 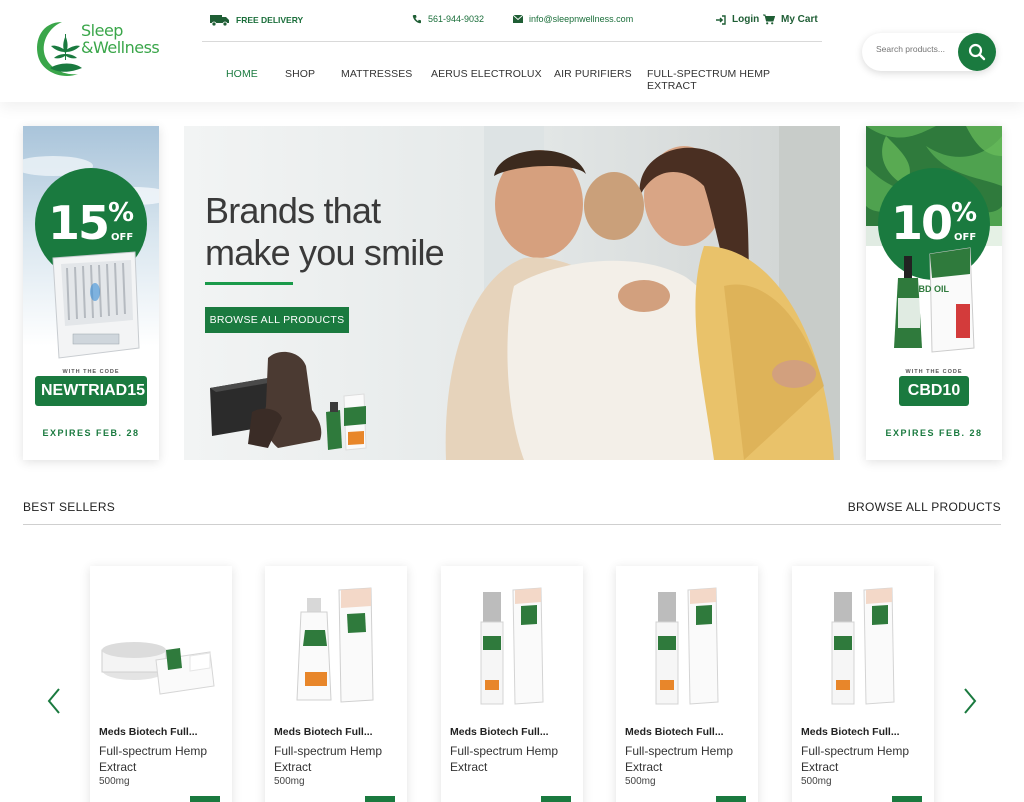 I want to click on hero-headline-line-1: Brands that, so click(x=293, y=210).